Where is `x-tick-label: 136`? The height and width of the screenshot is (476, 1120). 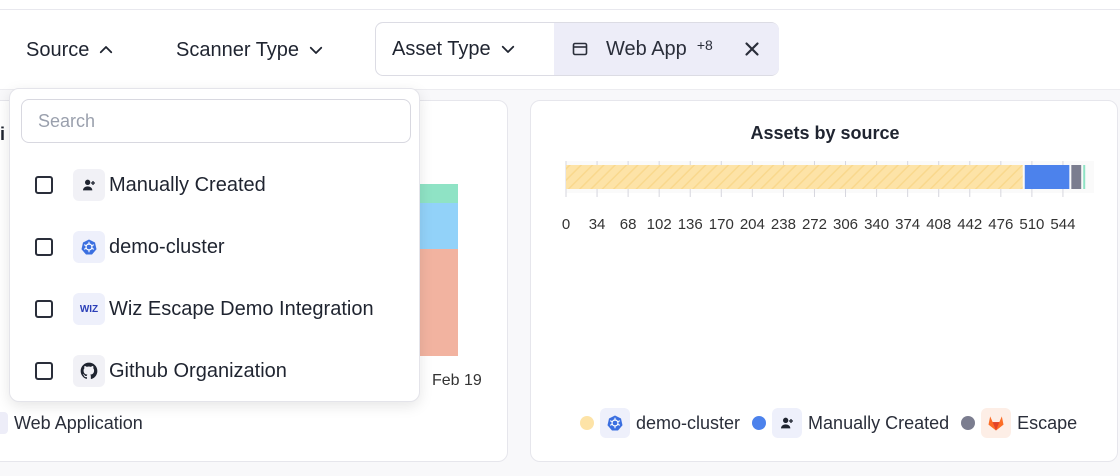 x-tick-label: 136 is located at coordinates (690, 224).